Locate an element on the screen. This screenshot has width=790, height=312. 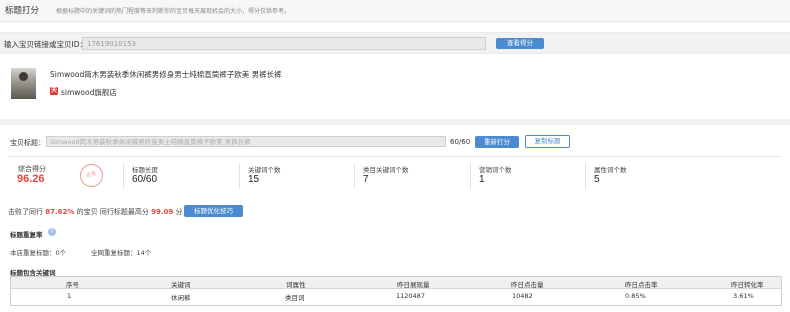
page-title: 标题打分 is located at coordinates (22, 11).